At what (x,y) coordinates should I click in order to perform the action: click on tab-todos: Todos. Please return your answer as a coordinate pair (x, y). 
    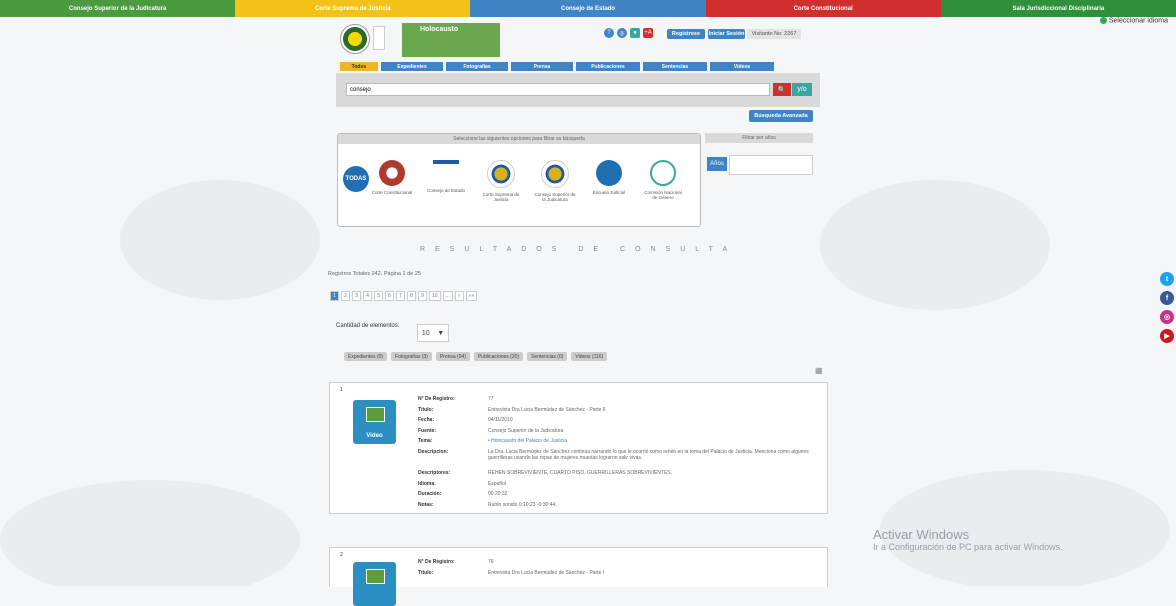
    Looking at the image, I should click on (359, 66).